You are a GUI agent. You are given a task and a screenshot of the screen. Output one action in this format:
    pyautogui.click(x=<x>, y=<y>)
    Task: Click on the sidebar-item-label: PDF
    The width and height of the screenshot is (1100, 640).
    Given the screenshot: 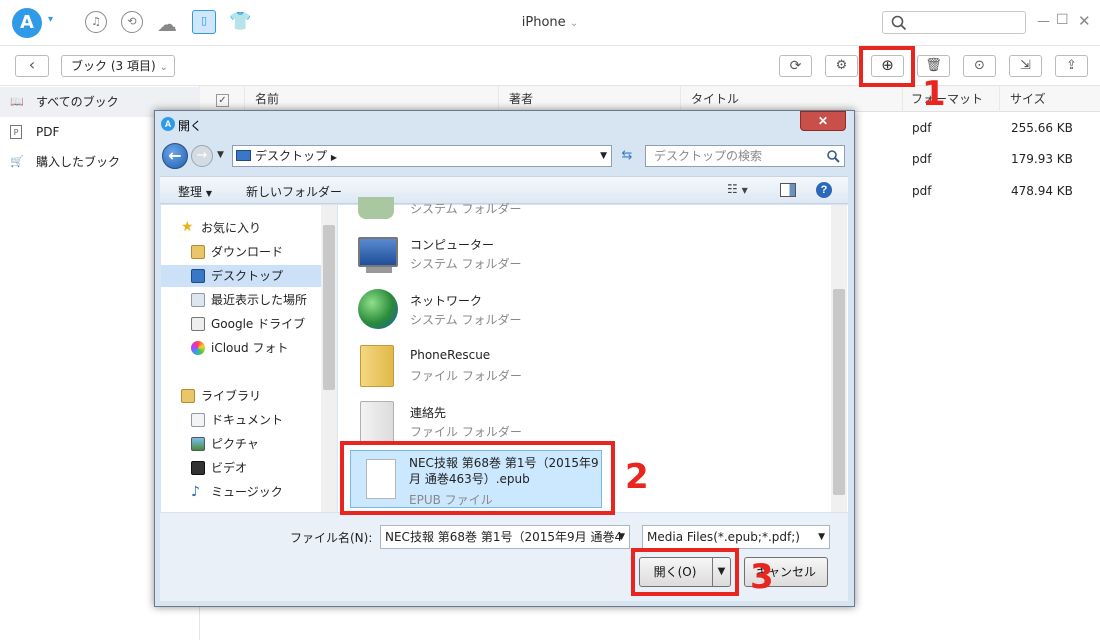 What is the action you would take?
    pyautogui.click(x=48, y=132)
    